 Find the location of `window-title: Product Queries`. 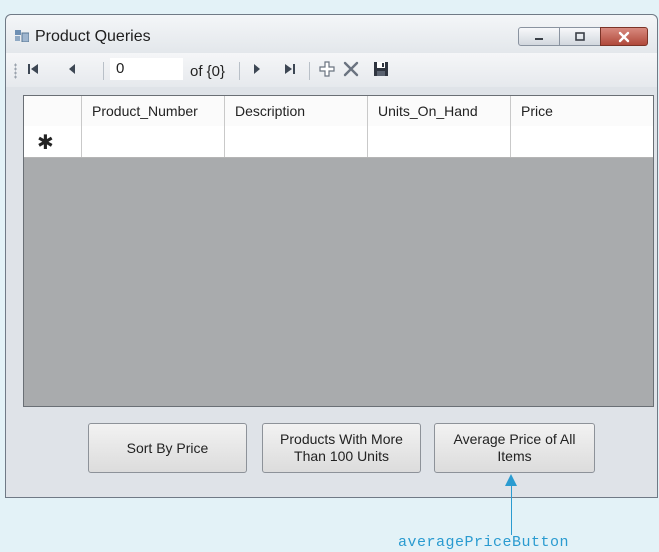

window-title: Product Queries is located at coordinates (93, 36).